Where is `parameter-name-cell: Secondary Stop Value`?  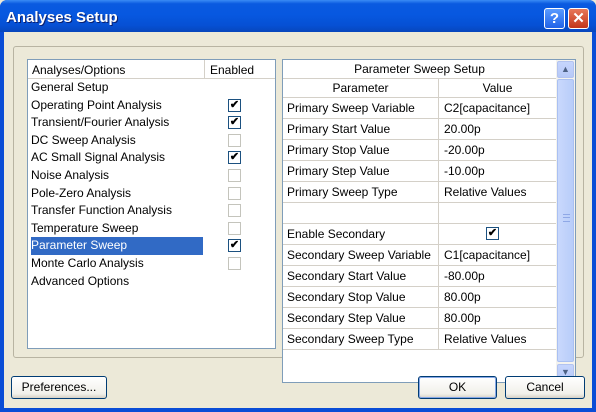 parameter-name-cell: Secondary Stop Value is located at coordinates (361, 297).